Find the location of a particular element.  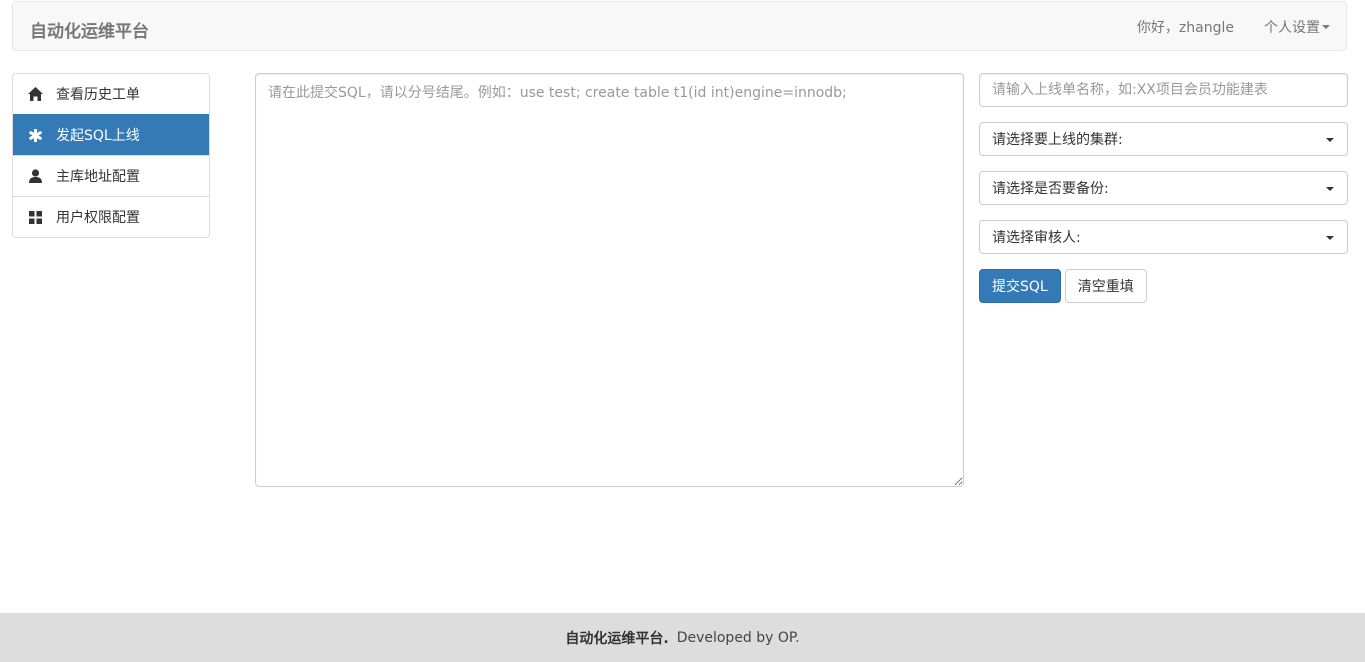

personal-settings-dropdown: 个人设置 is located at coordinates (1297, 27).